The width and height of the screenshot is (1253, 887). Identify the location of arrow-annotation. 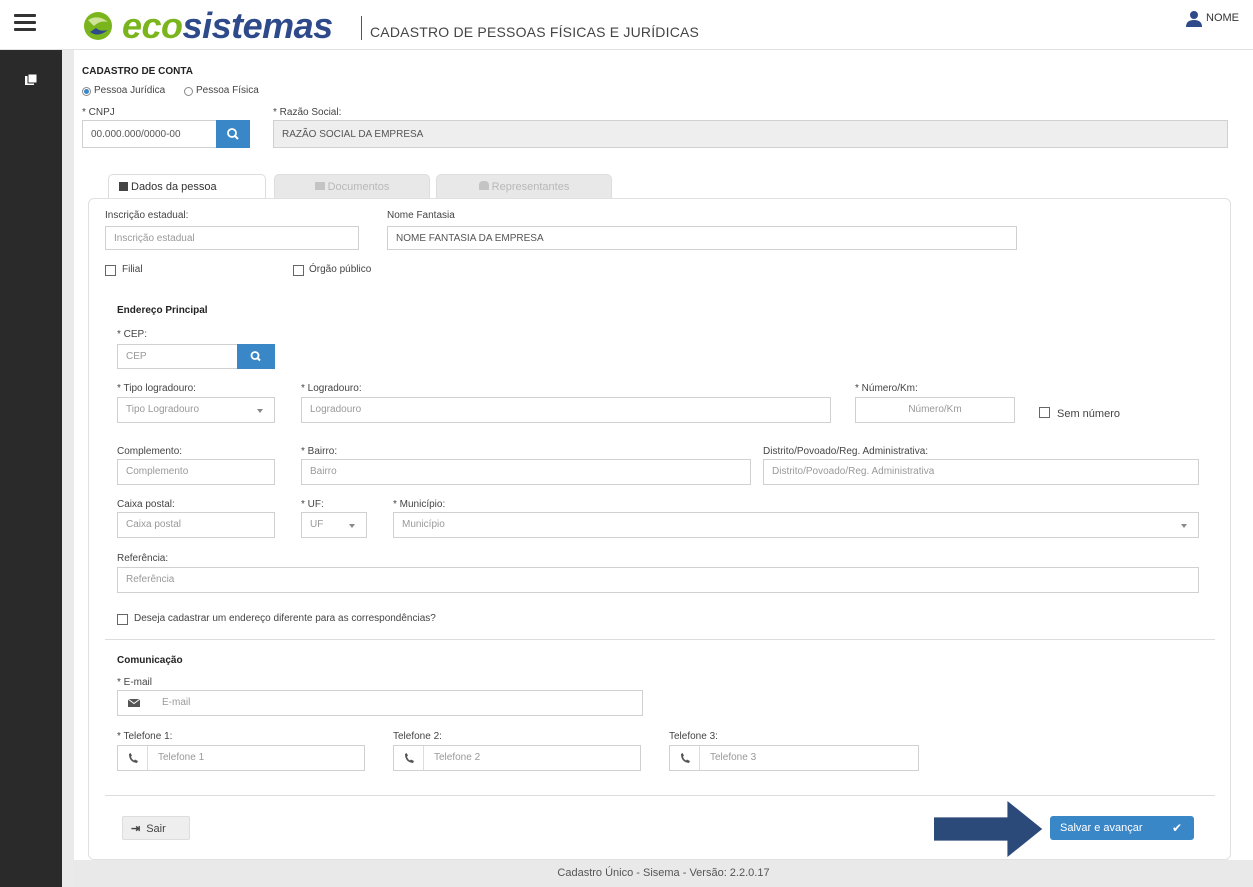
(988, 829).